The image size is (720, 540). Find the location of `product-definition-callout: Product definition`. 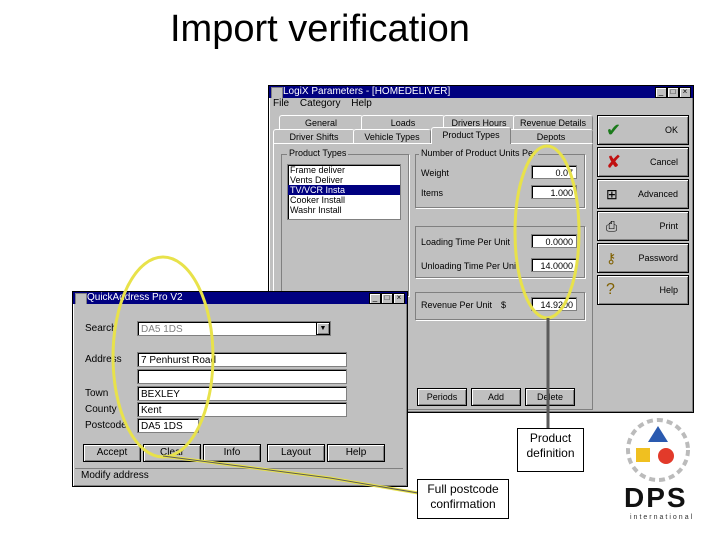

product-definition-callout: Product definition is located at coordinates (550, 450).